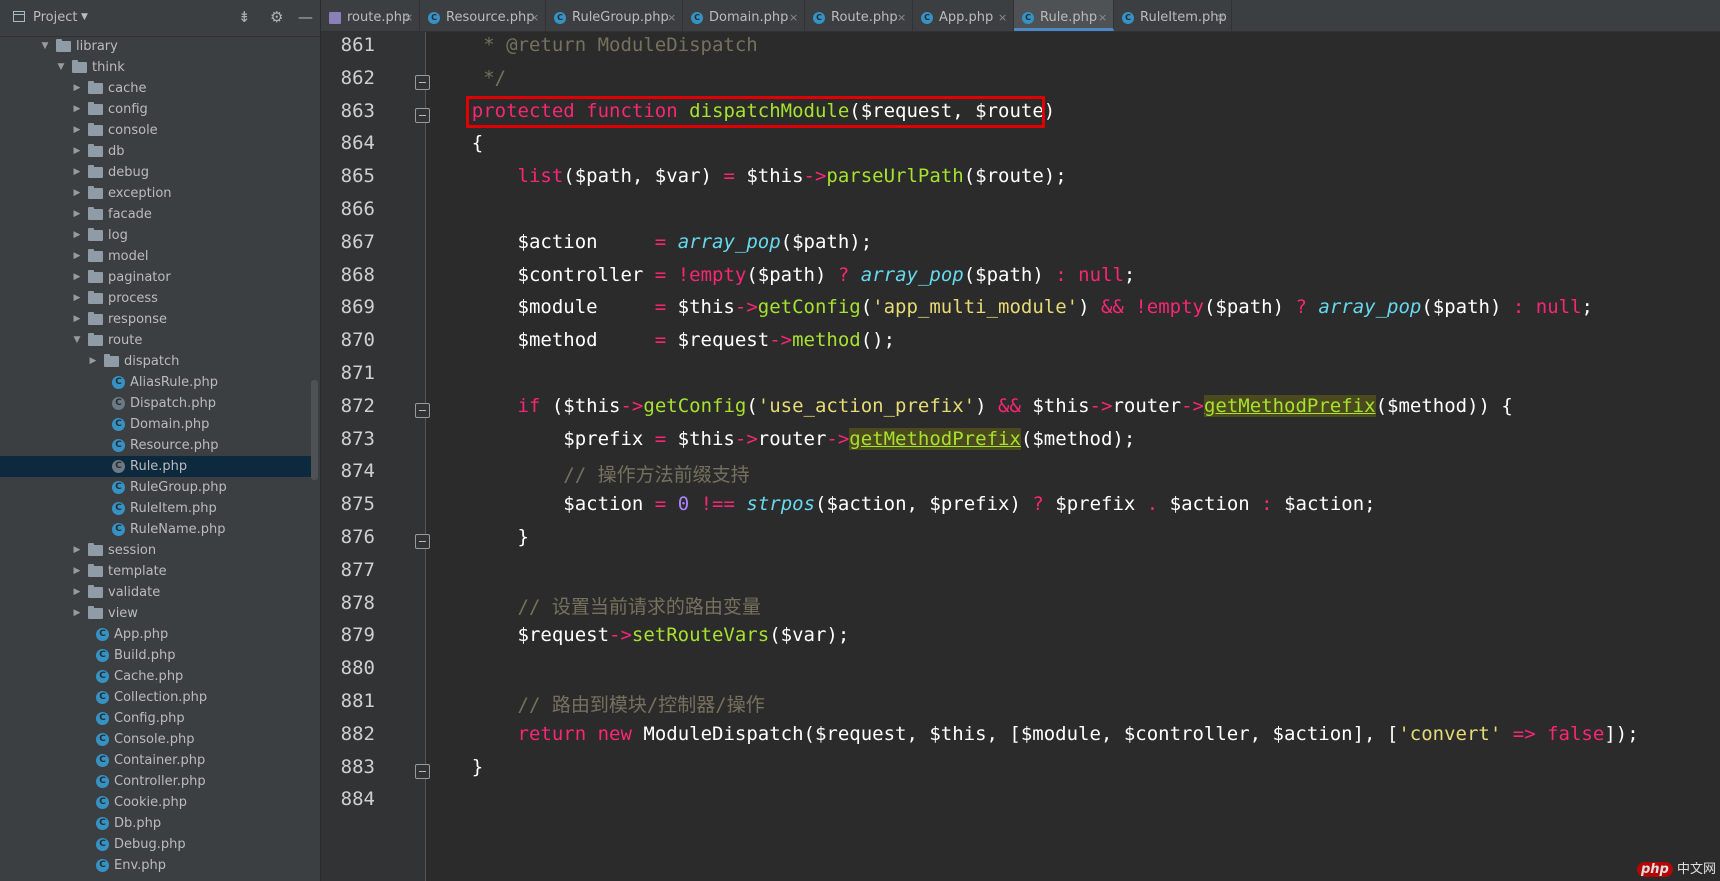  Describe the element at coordinates (454, 143) in the screenshot. I see `code-line: {` at that location.